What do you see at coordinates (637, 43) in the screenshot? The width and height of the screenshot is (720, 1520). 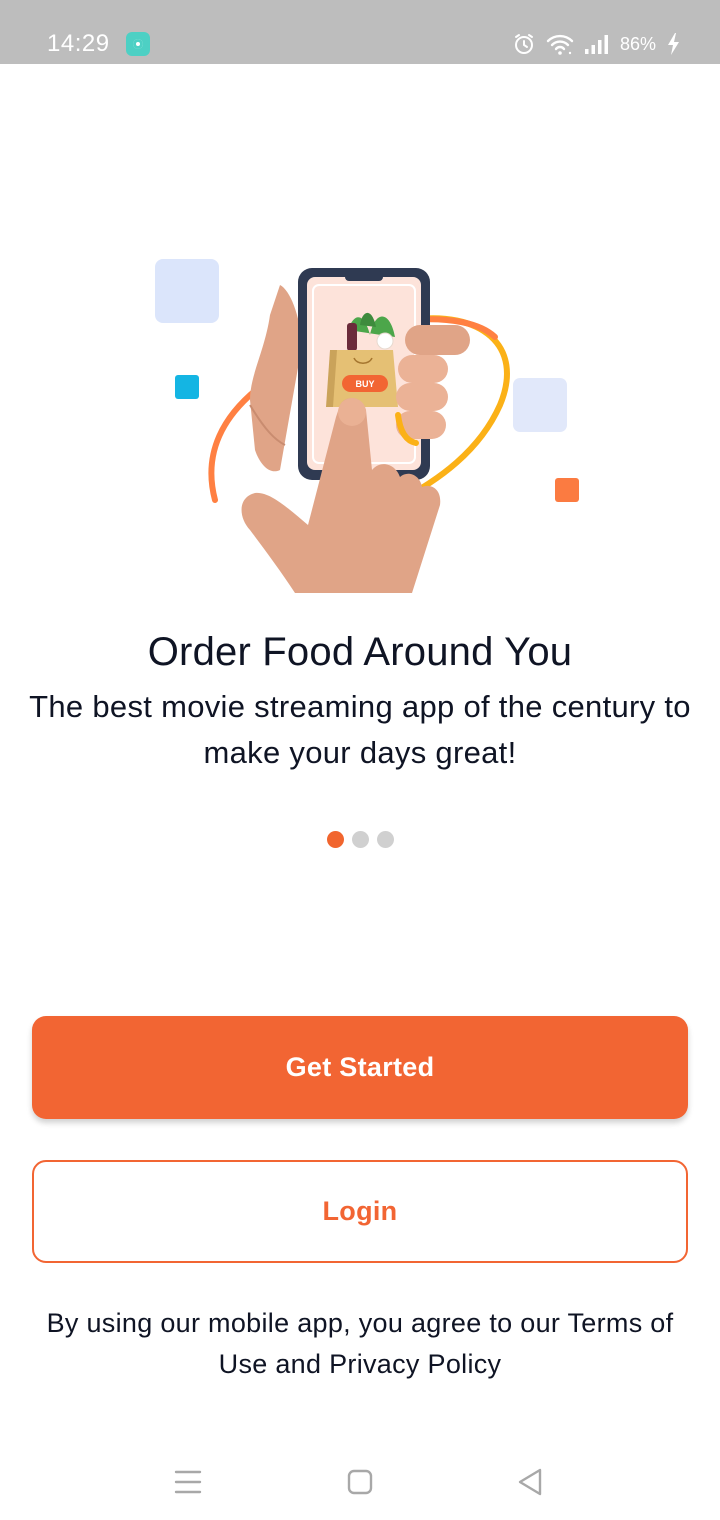 I see `battery-percent: 86%` at bounding box center [637, 43].